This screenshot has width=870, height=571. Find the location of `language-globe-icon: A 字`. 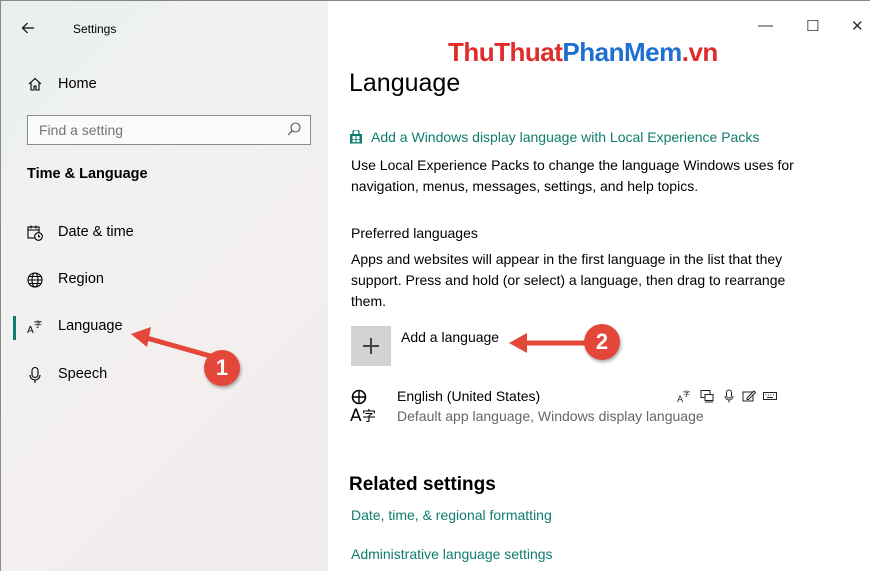

language-globe-icon: A 字 is located at coordinates (363, 406).